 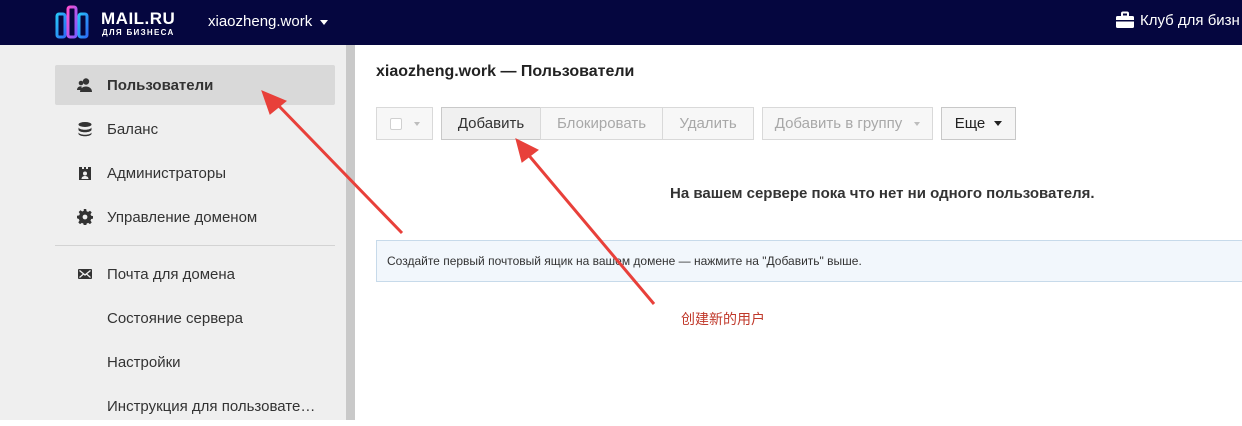 I want to click on admins-icon, so click(x=89, y=173).